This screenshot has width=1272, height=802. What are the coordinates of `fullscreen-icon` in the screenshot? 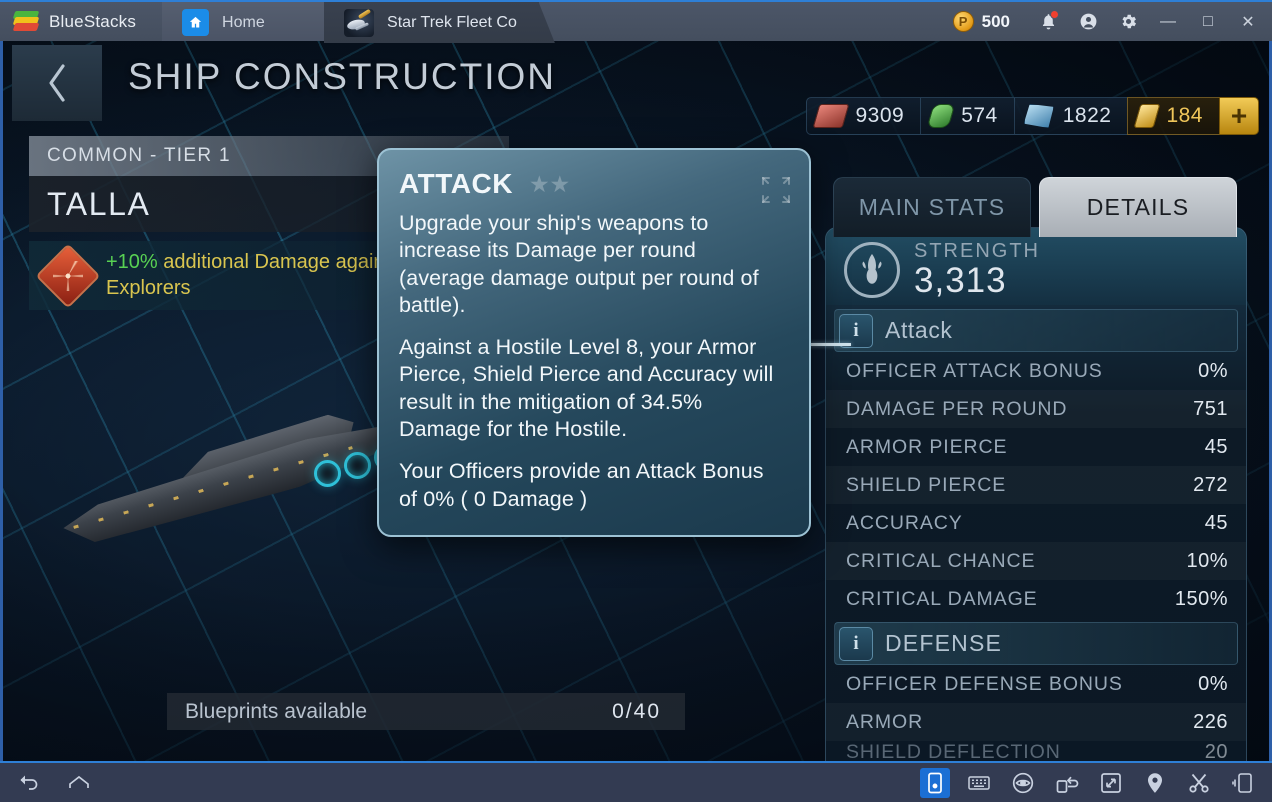 It's located at (1111, 783).